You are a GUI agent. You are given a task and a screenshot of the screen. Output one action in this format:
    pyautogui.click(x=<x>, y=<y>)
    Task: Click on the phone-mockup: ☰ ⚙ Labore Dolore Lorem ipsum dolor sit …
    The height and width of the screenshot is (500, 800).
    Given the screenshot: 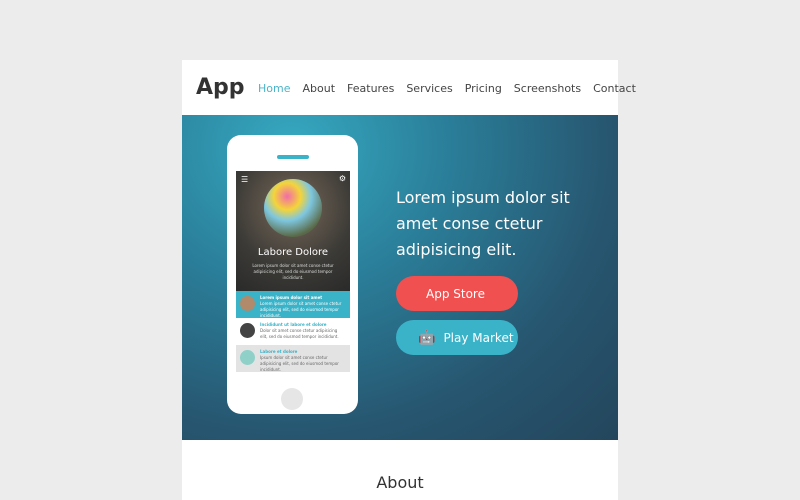 What is the action you would take?
    pyautogui.click(x=292, y=274)
    